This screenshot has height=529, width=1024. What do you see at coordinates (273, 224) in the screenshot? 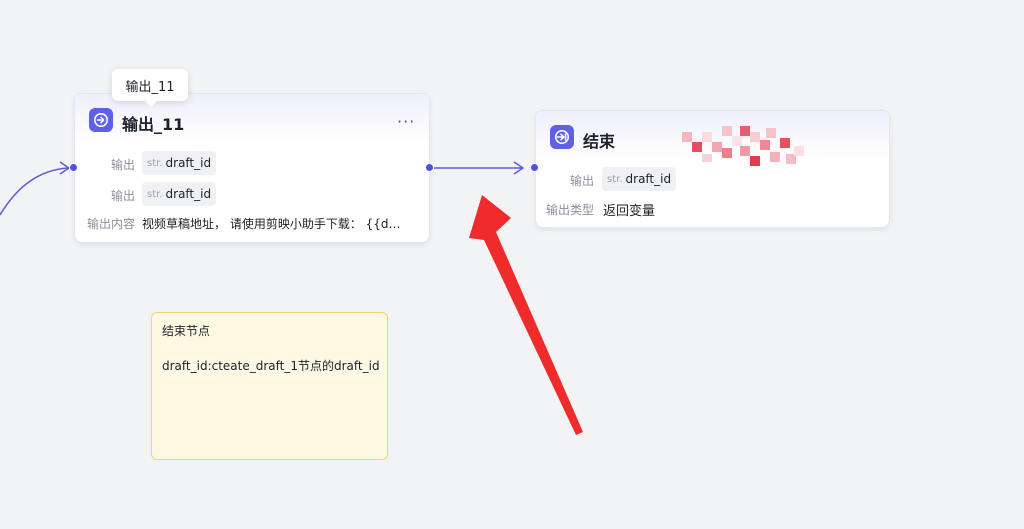
I see `output-content-value: 视频草稿地址， 请使用剪映小助手下载： {{dra···` at bounding box center [273, 224].